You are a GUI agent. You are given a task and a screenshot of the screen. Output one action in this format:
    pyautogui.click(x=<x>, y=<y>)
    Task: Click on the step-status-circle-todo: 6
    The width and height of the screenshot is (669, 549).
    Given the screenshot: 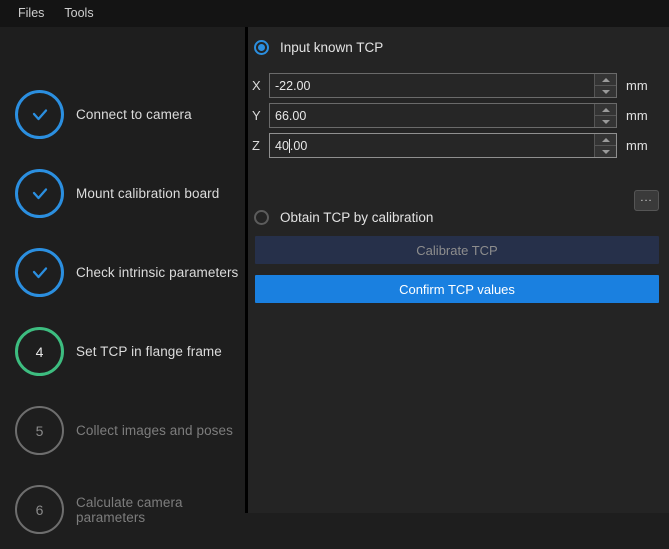 What is the action you would take?
    pyautogui.click(x=39, y=509)
    